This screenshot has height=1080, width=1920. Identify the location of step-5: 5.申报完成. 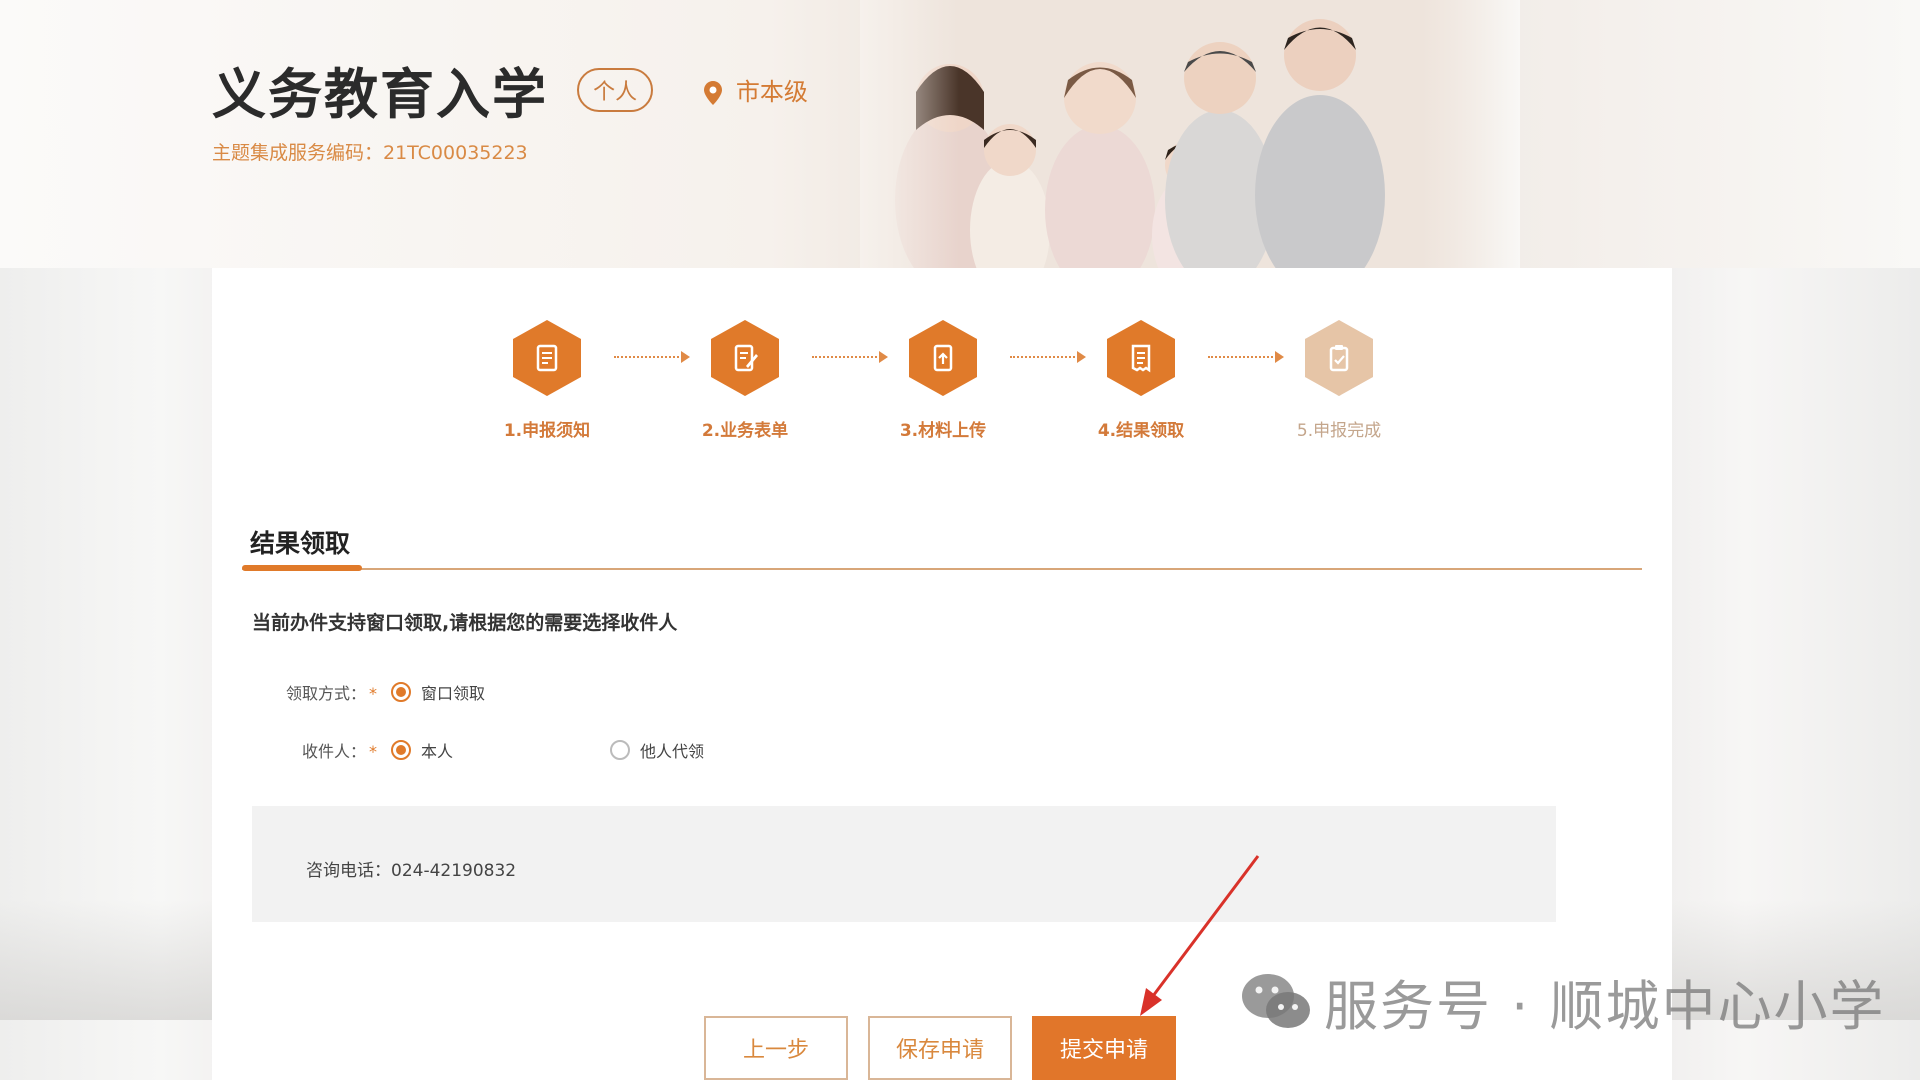
(1339, 380).